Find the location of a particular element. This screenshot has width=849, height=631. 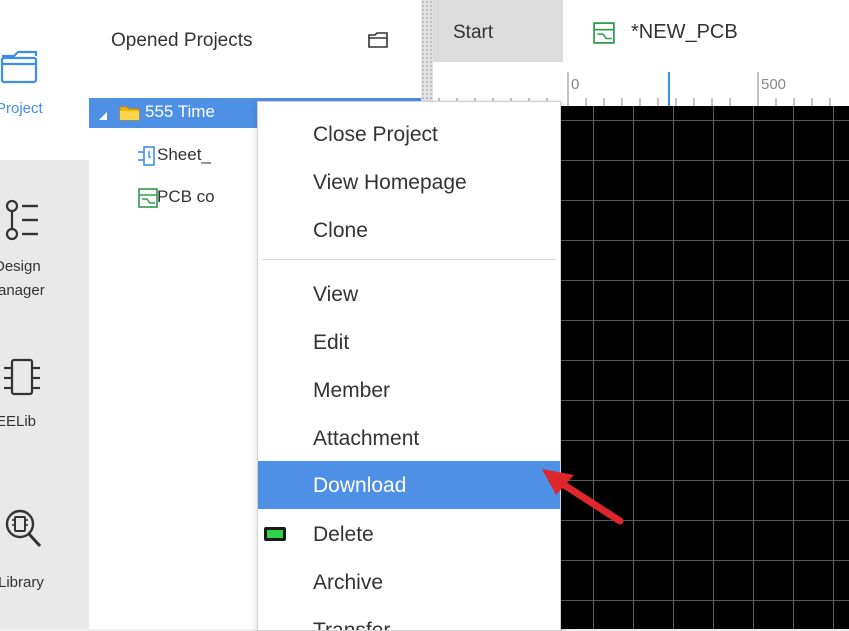

menu-label: View is located at coordinates (336, 294).